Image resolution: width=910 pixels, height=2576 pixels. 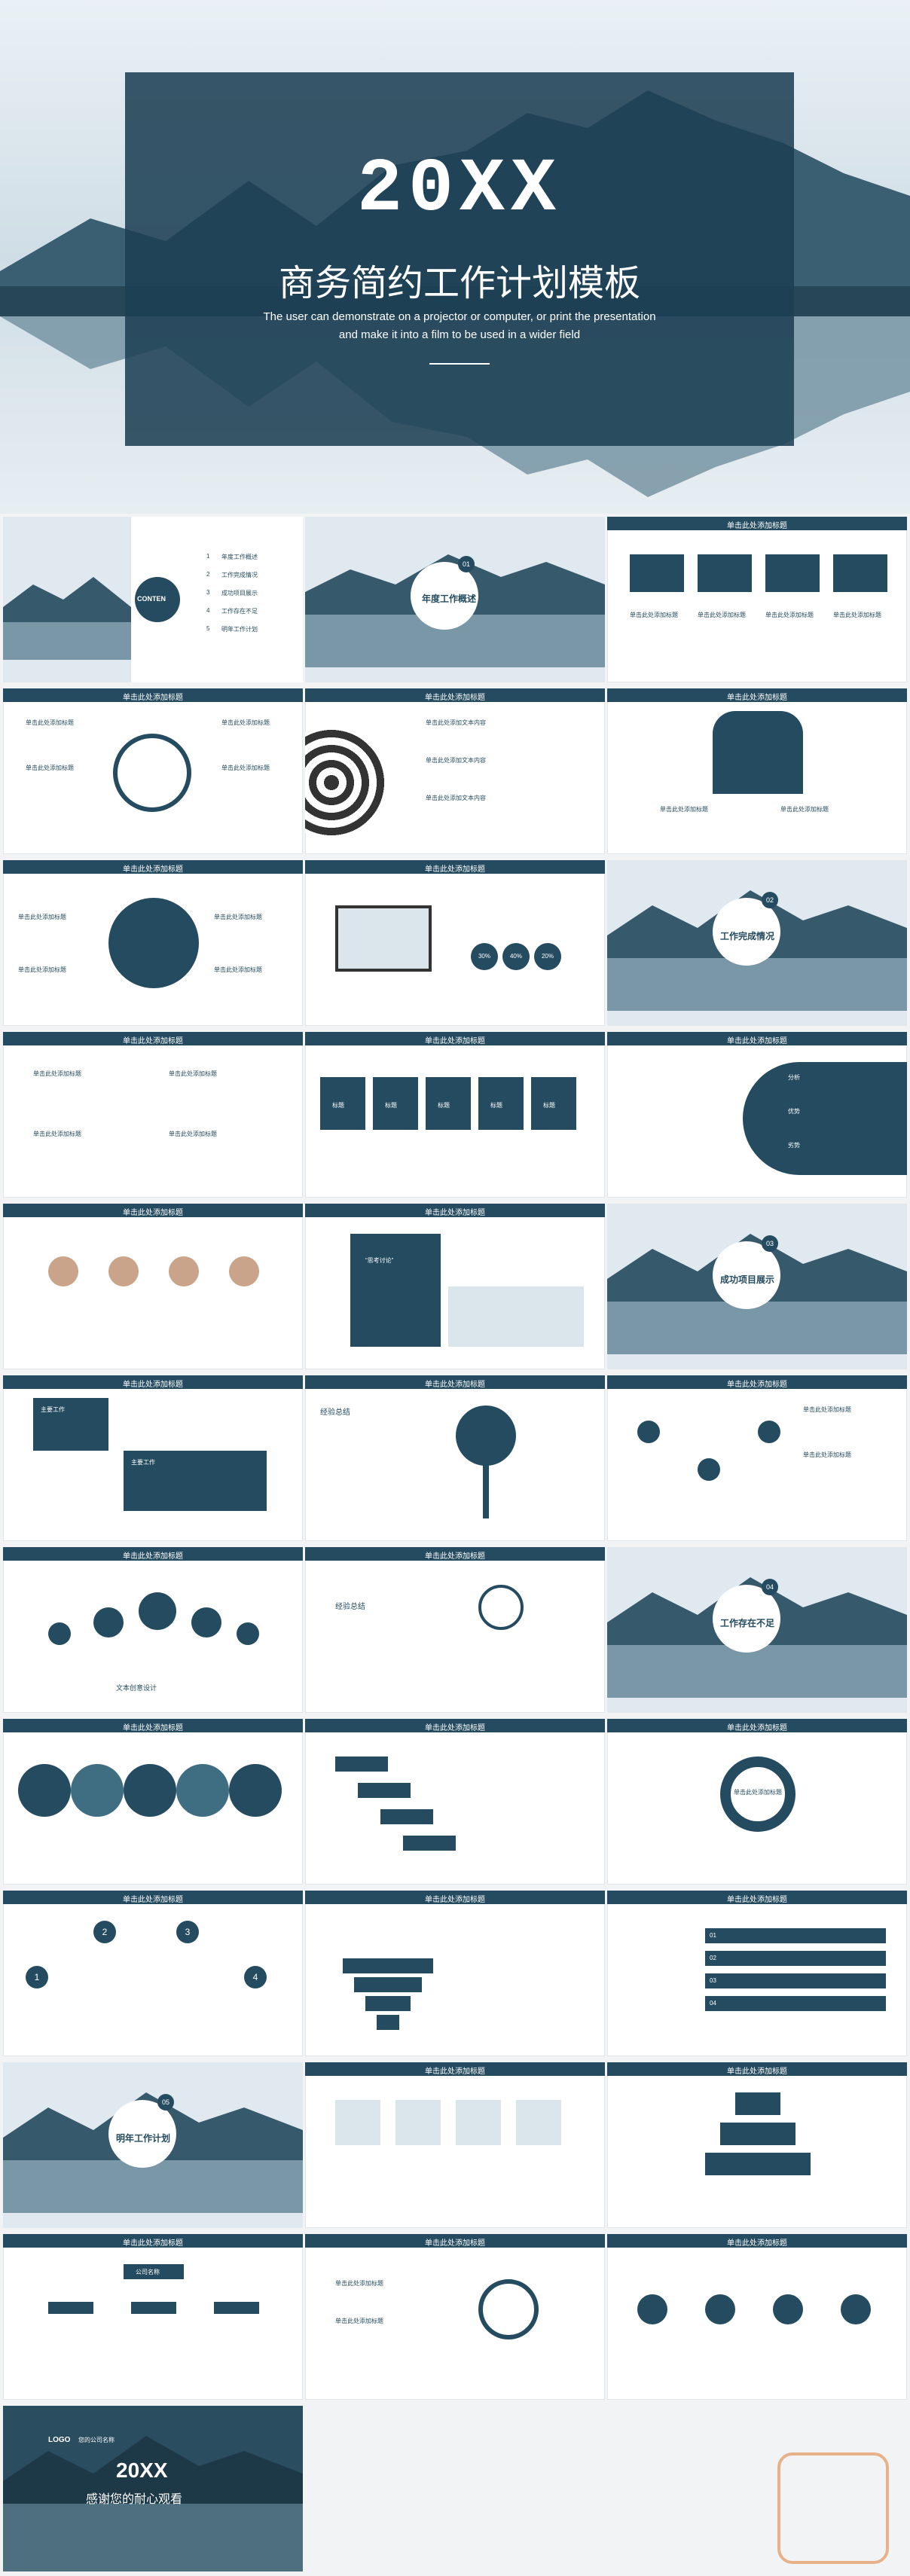 What do you see at coordinates (713, 1981) in the screenshot?
I see `bar-label-3: 03` at bounding box center [713, 1981].